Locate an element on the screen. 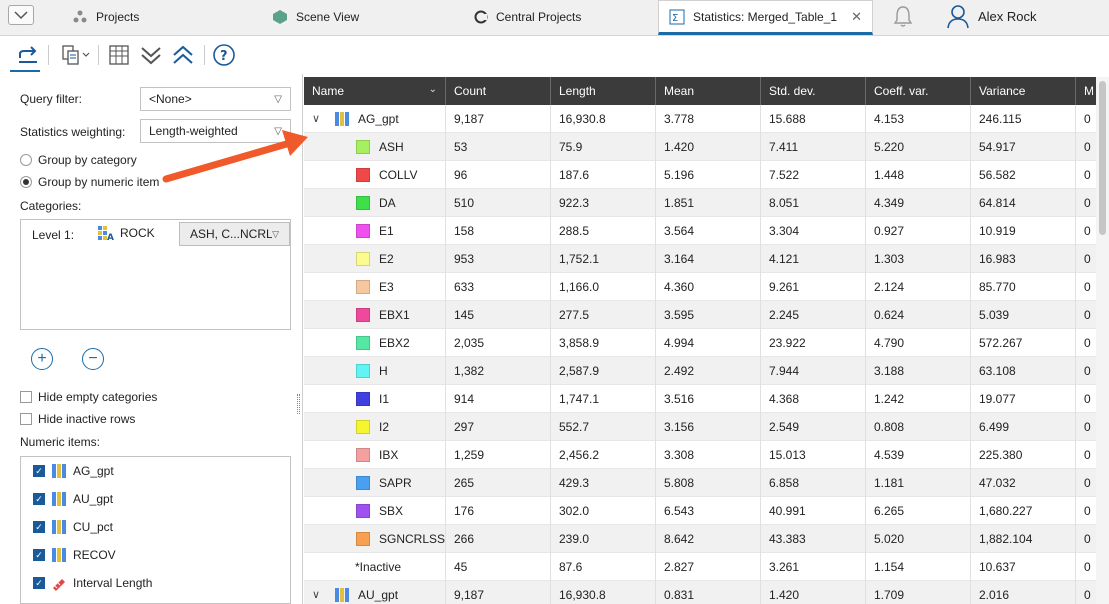 Image resolution: width=1109 pixels, height=604 pixels. cell-name: COLLV is located at coordinates (375, 175).